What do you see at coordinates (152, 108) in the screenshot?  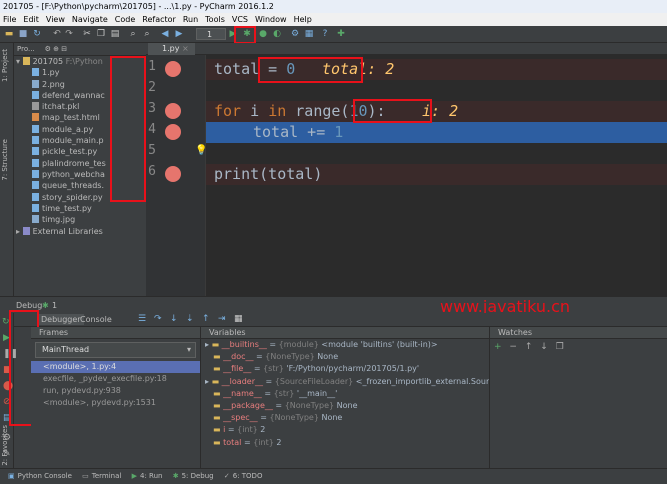 I see `line-number: 3` at bounding box center [152, 108].